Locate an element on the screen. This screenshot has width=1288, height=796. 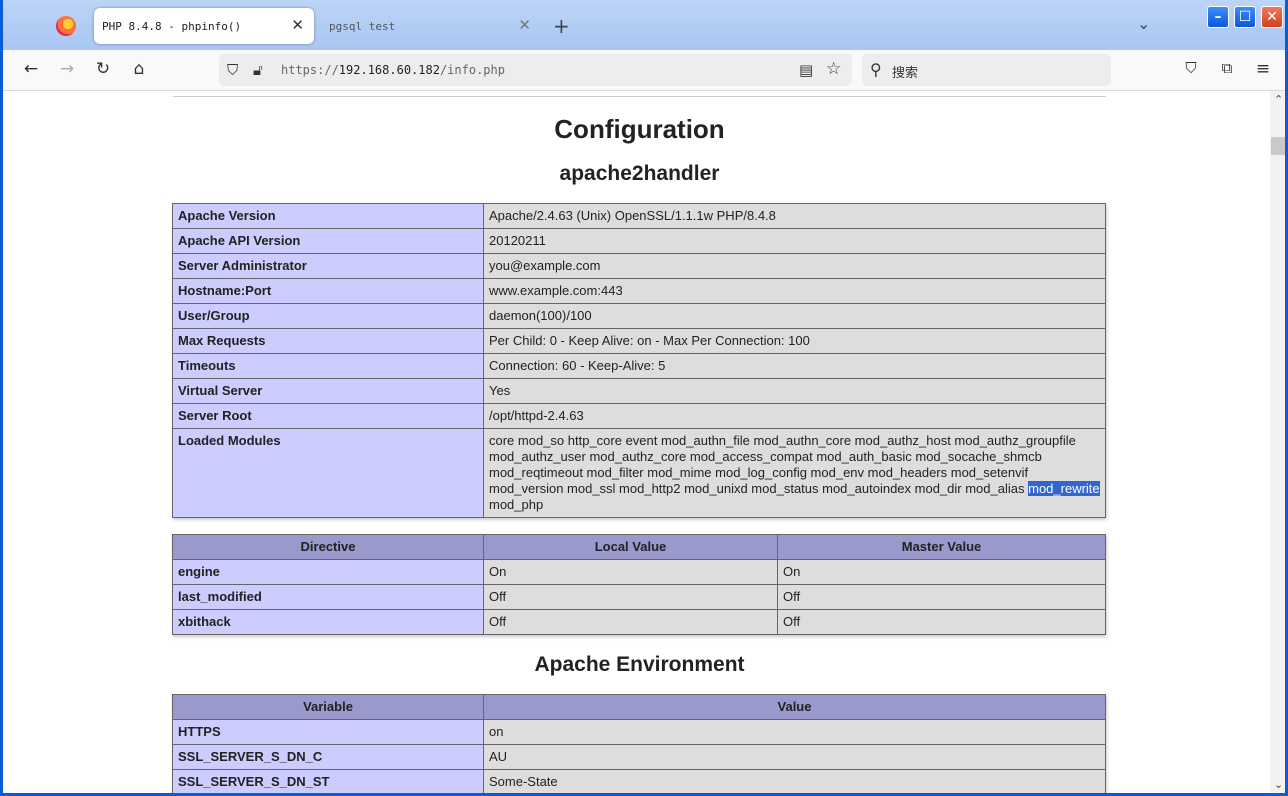
search-placeholder: 搜索 is located at coordinates (905, 73).